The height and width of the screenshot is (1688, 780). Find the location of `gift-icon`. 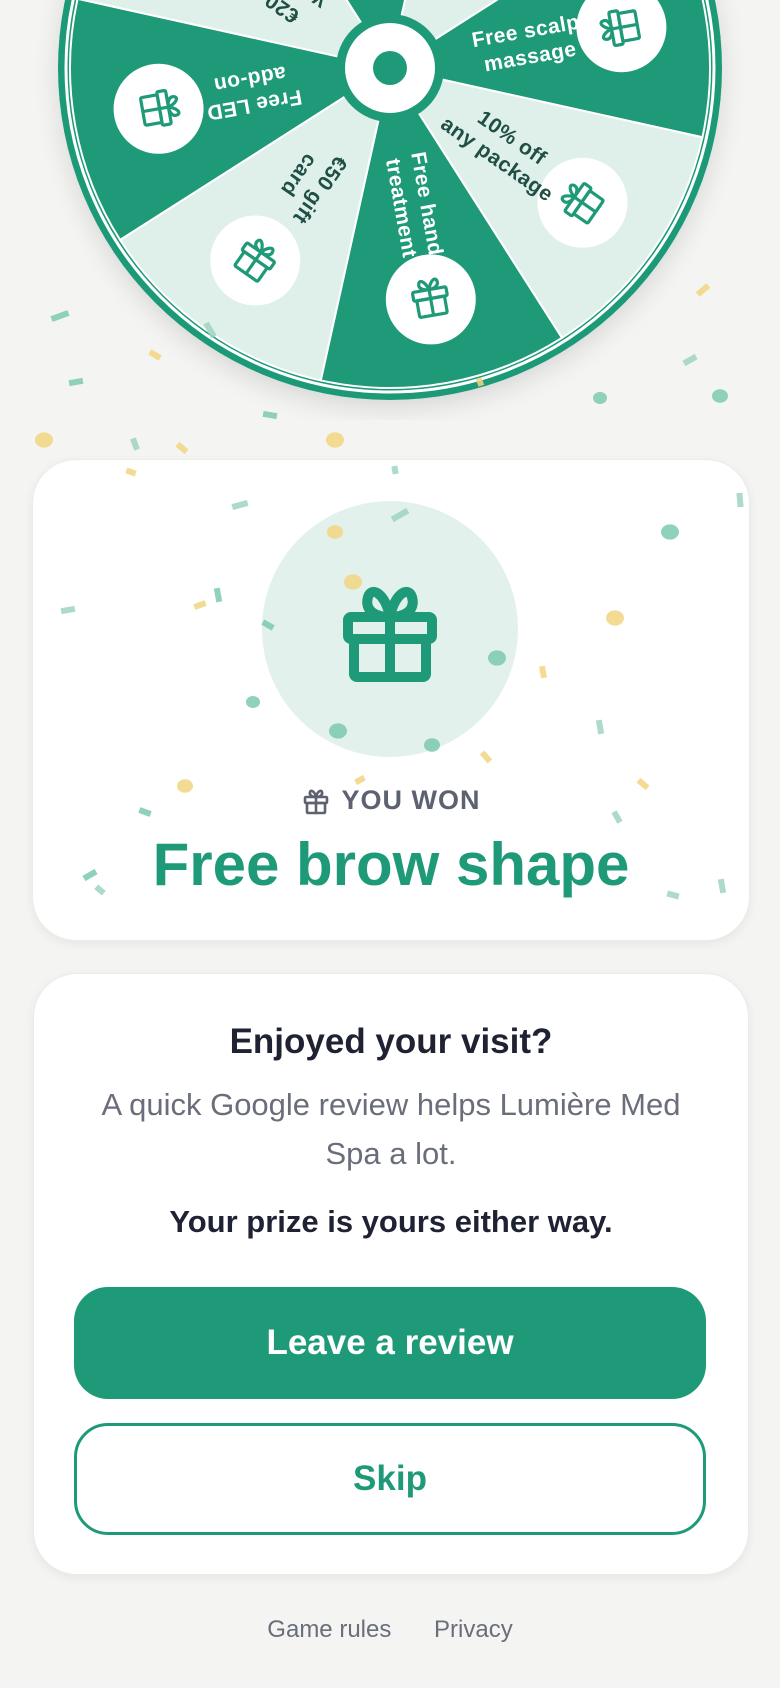

gift-icon is located at coordinates (390, 634).